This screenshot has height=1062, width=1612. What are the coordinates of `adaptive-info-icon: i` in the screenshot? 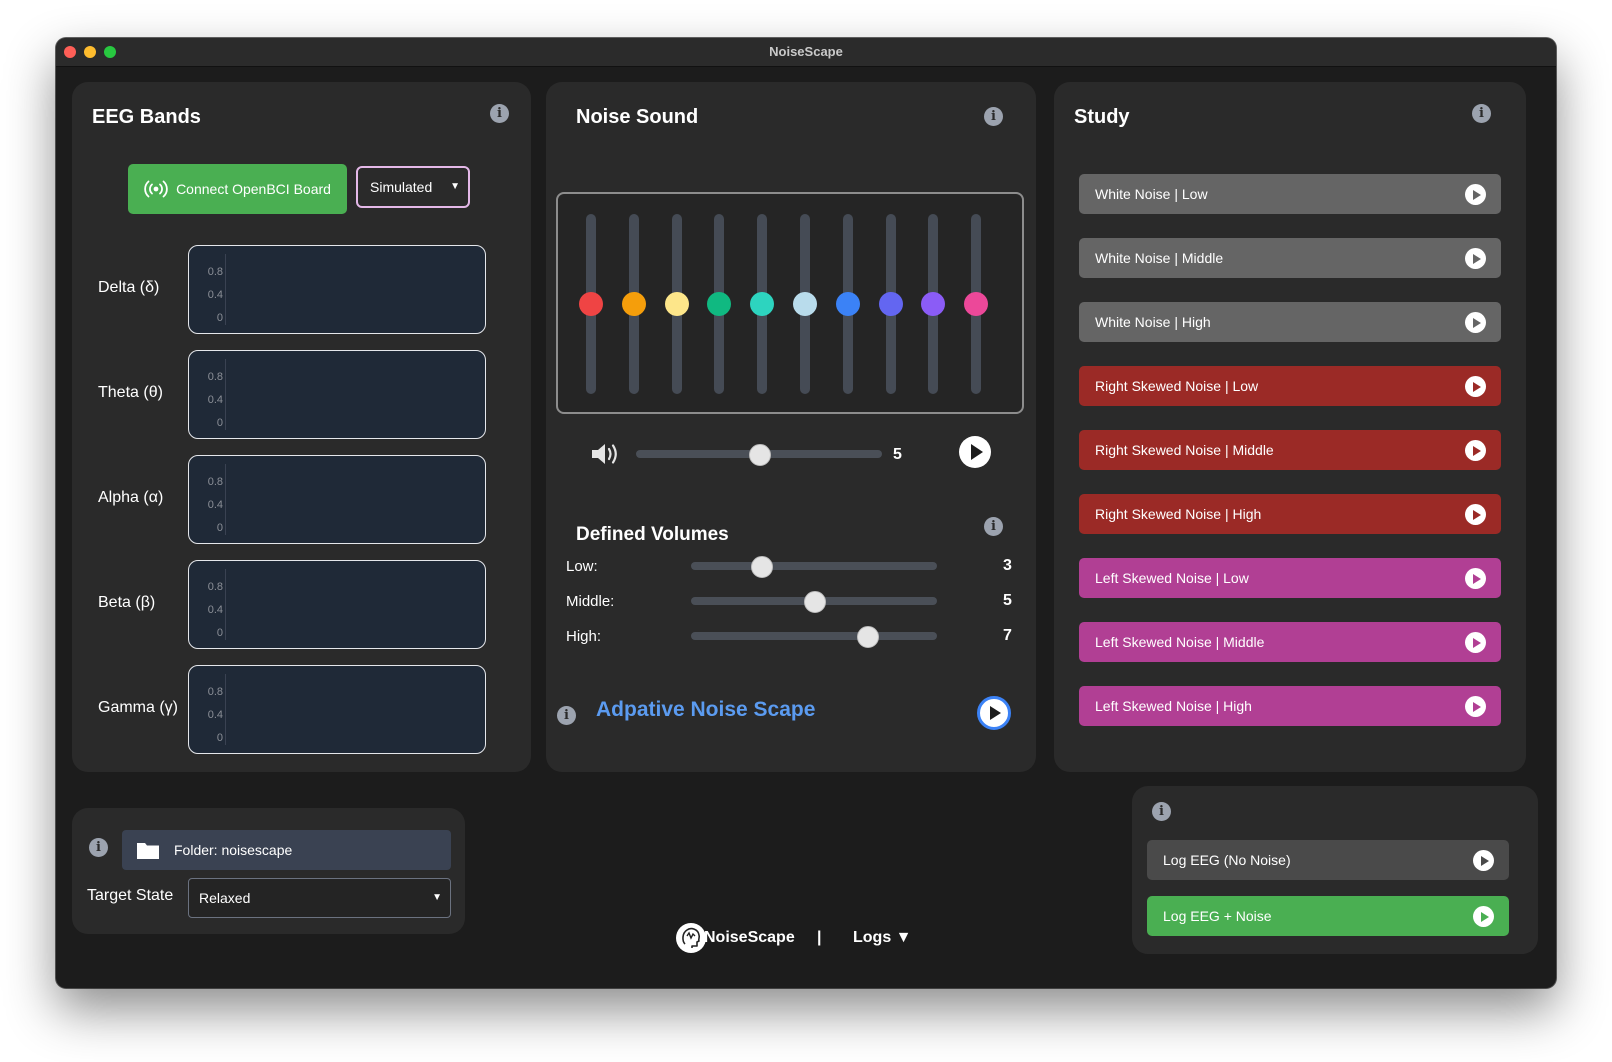 It's located at (566, 715).